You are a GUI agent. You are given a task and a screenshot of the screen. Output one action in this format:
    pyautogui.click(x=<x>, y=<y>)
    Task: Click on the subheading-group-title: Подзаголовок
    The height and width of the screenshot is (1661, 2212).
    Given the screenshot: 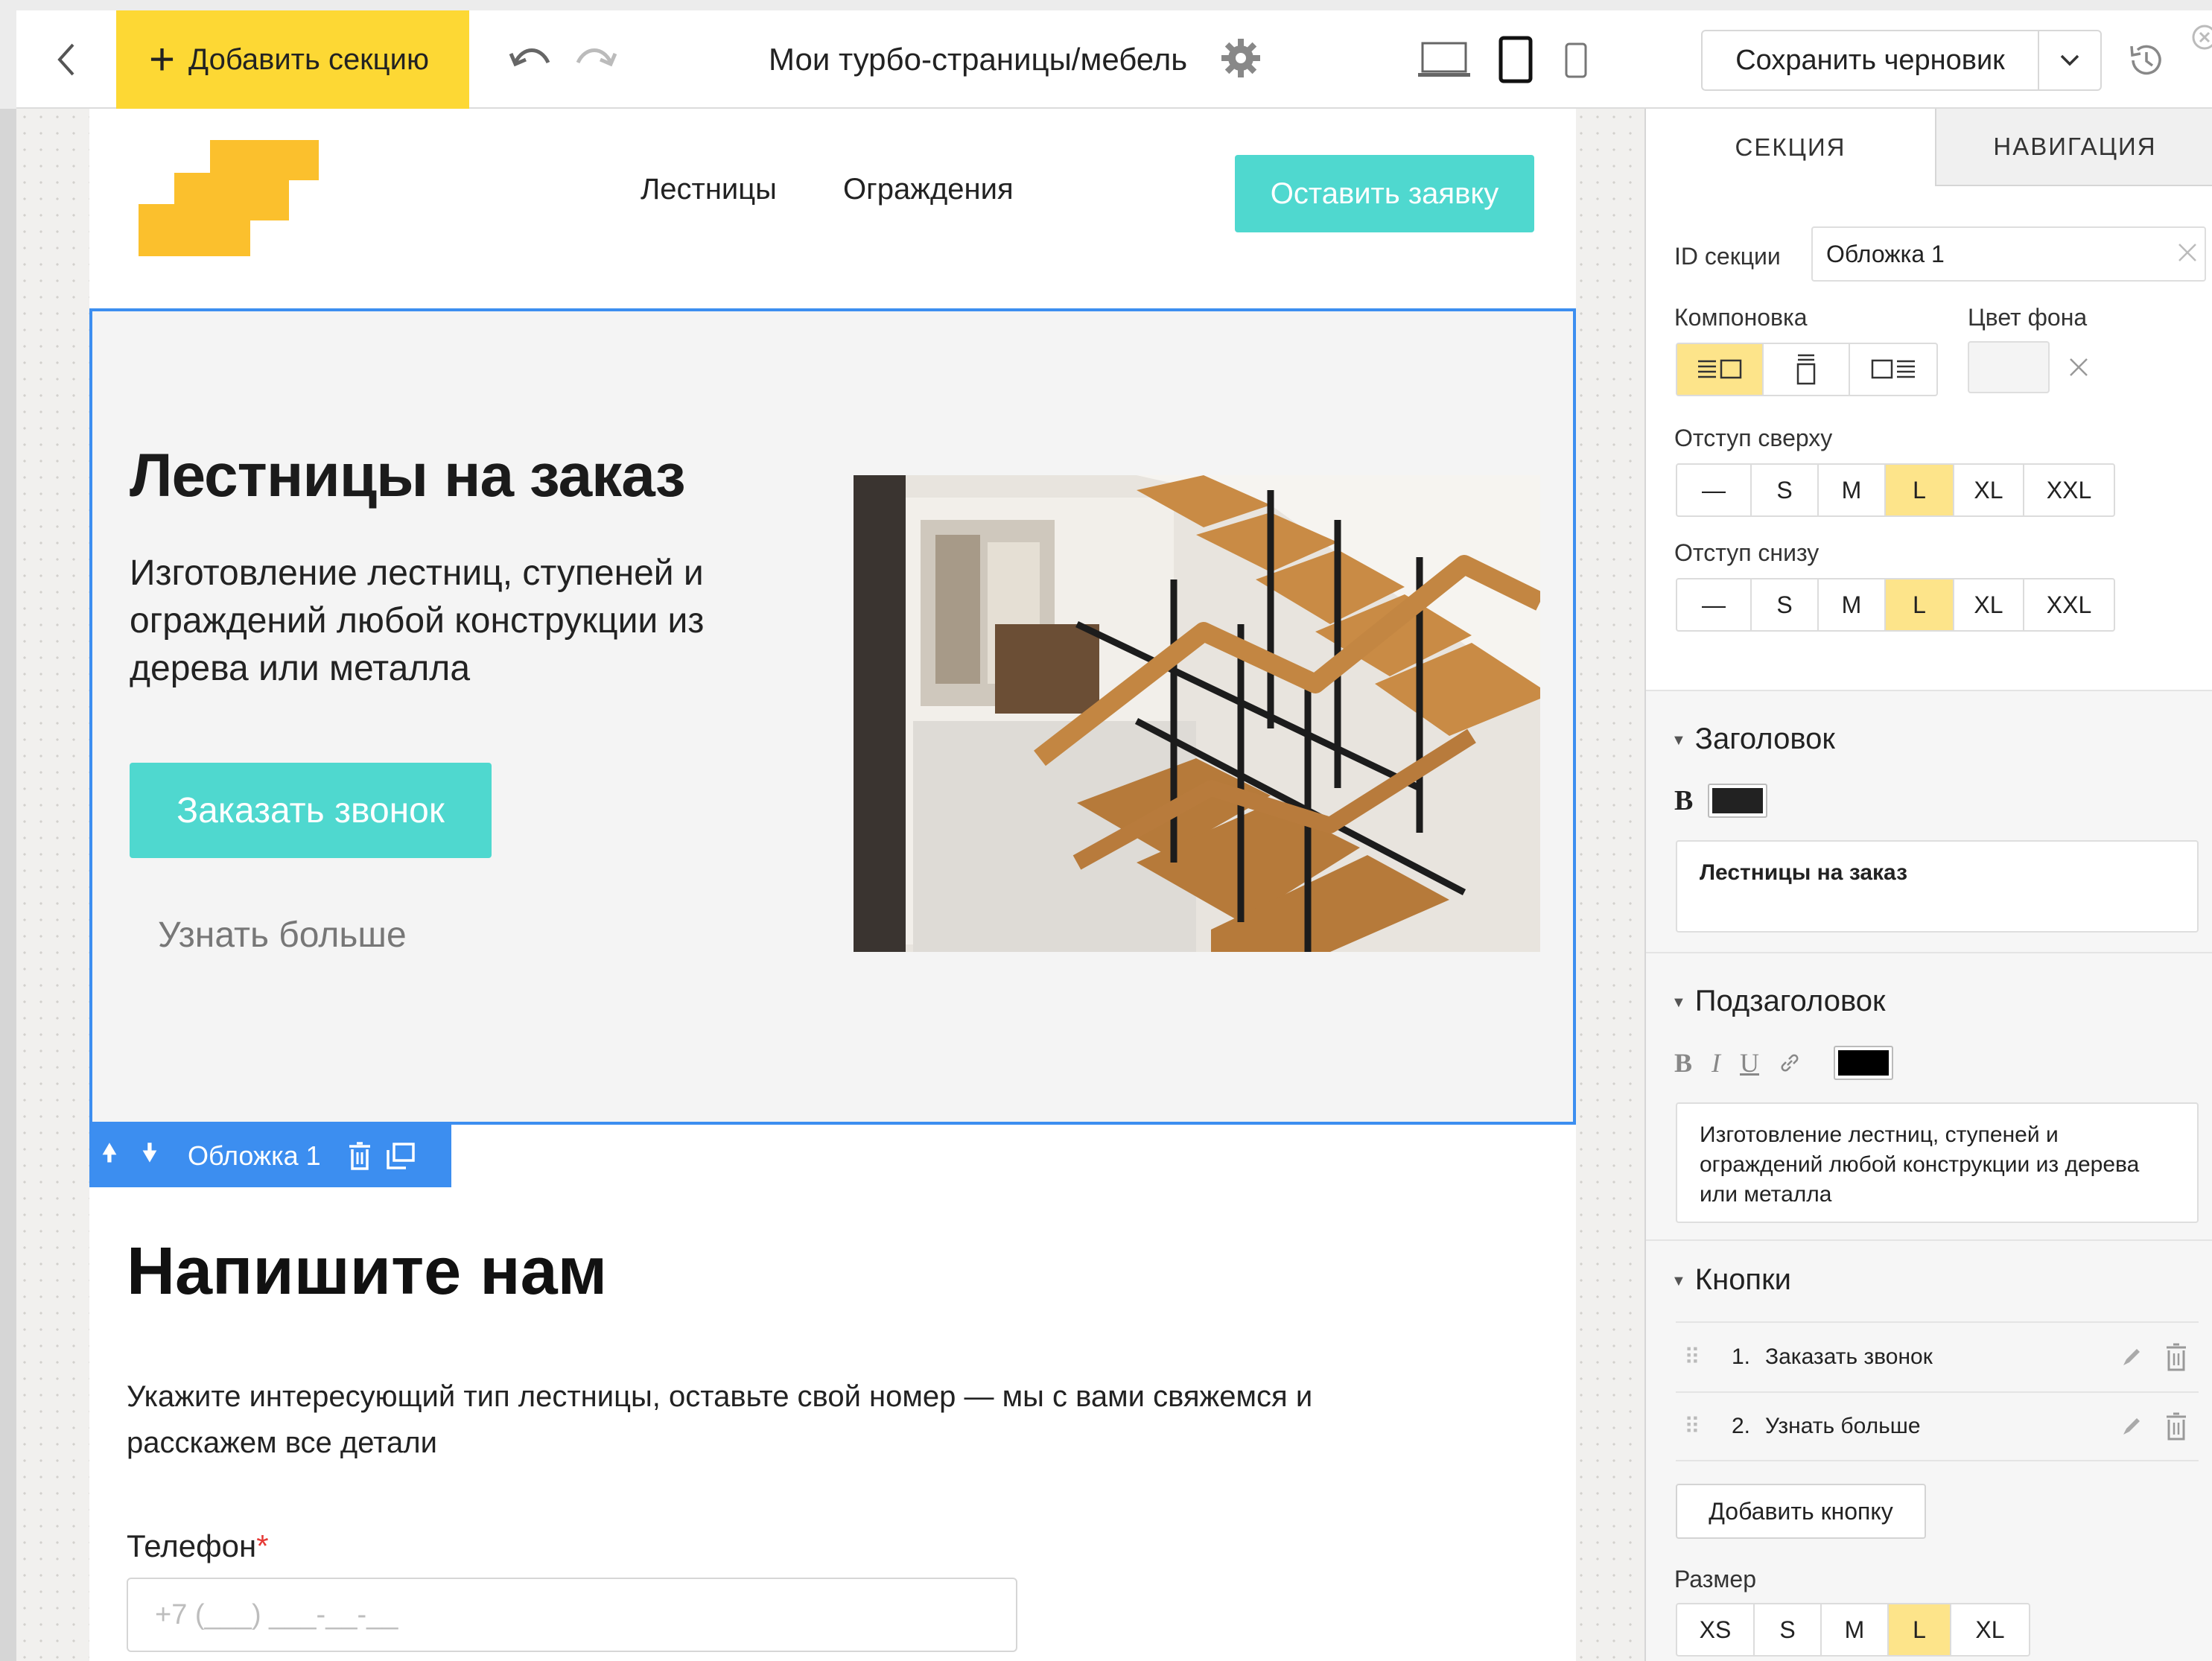 What is the action you would take?
    pyautogui.click(x=1790, y=1001)
    